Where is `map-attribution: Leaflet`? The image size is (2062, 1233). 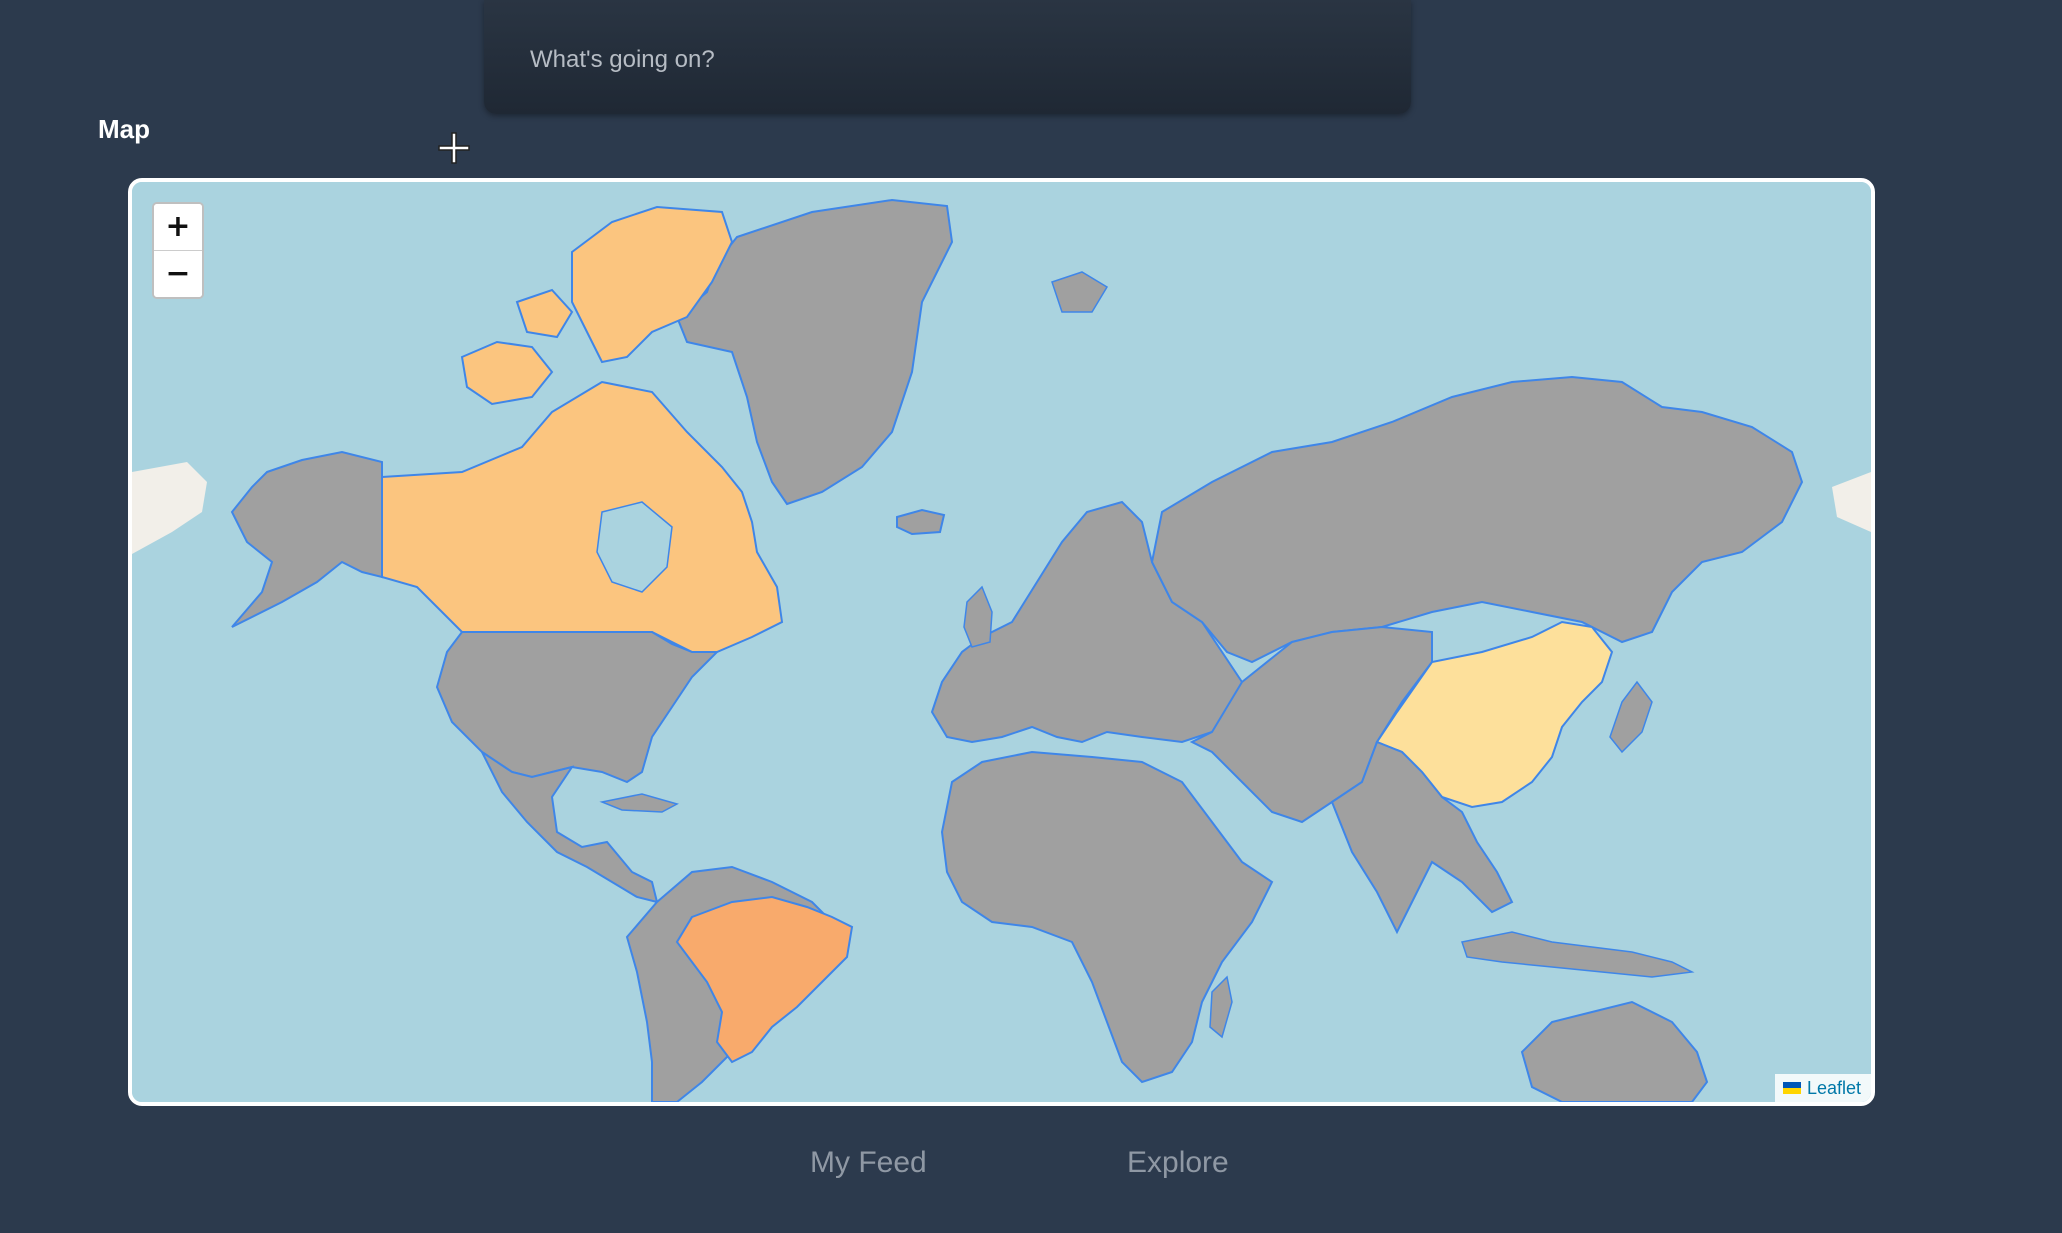
map-attribution: Leaflet is located at coordinates (1822, 1088).